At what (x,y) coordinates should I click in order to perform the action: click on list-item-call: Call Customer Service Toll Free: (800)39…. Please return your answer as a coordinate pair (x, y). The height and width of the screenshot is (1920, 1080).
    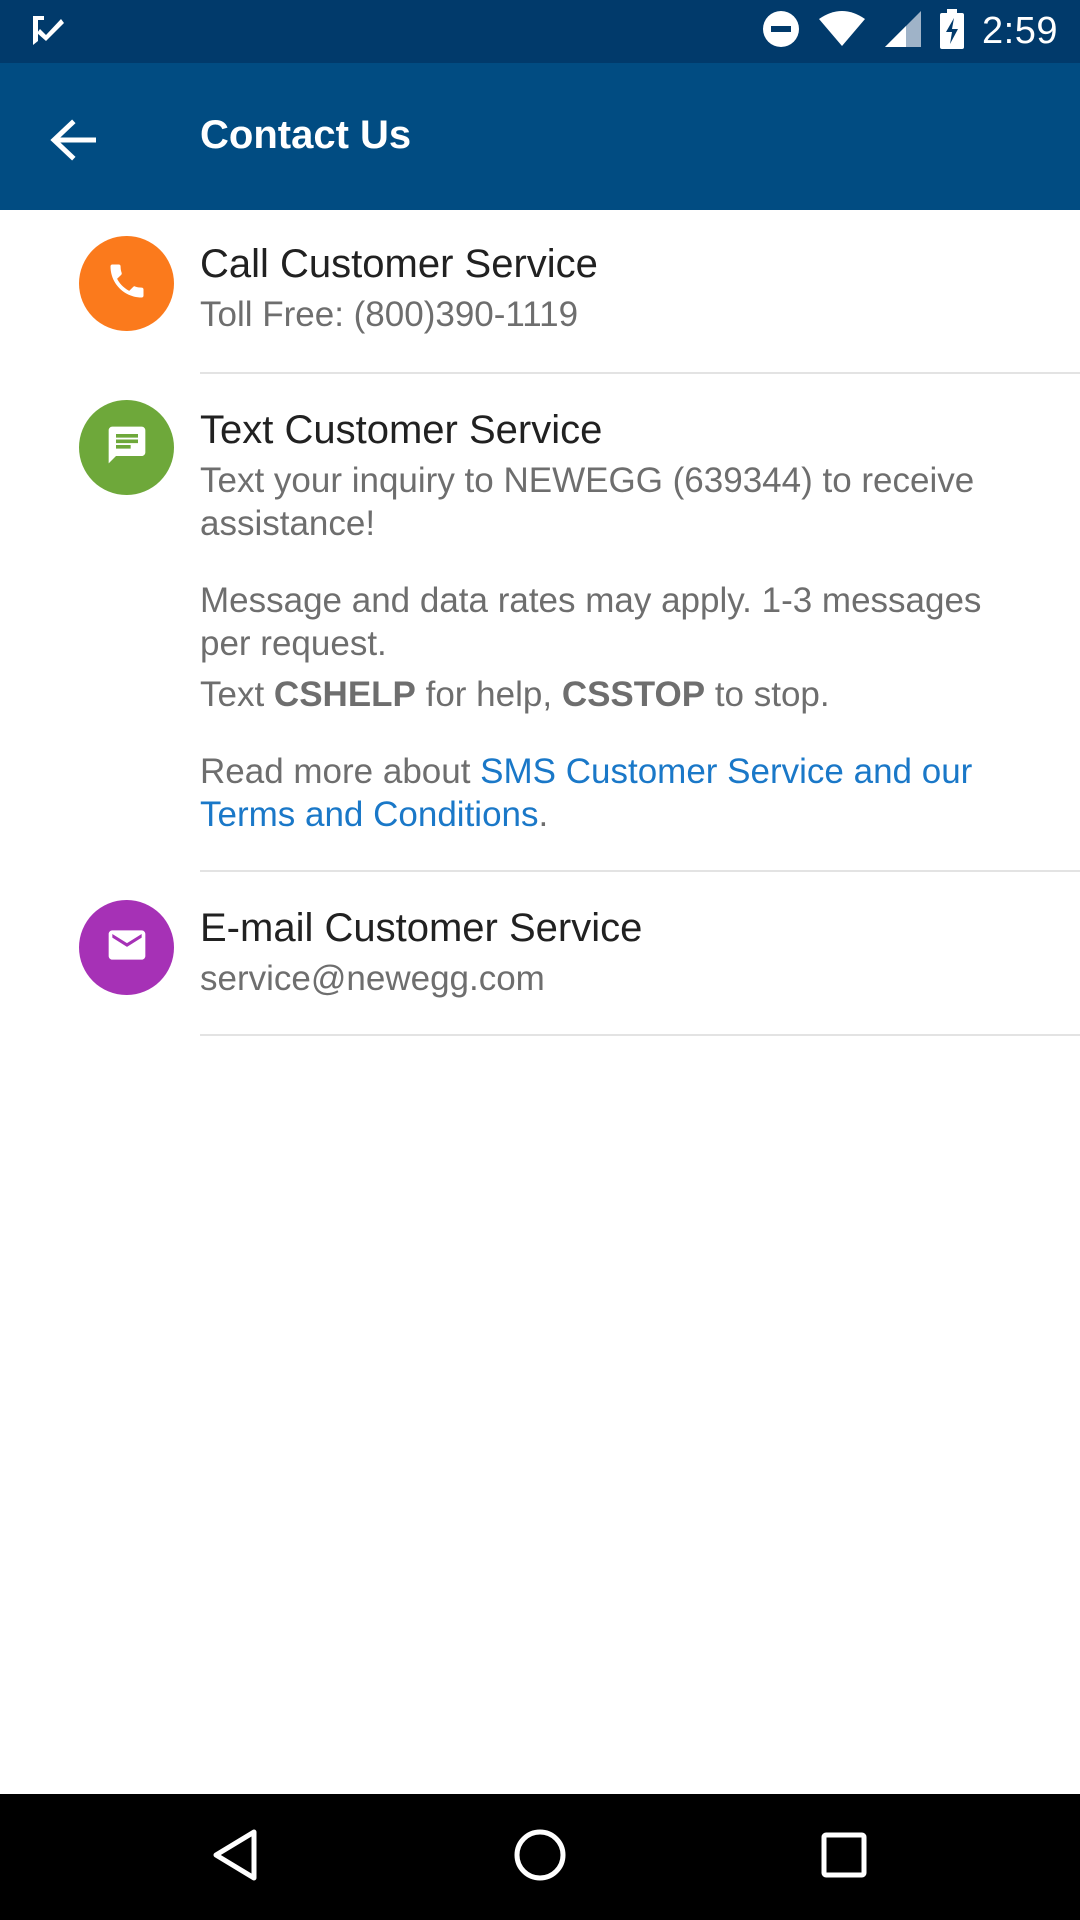
    Looking at the image, I should click on (540, 291).